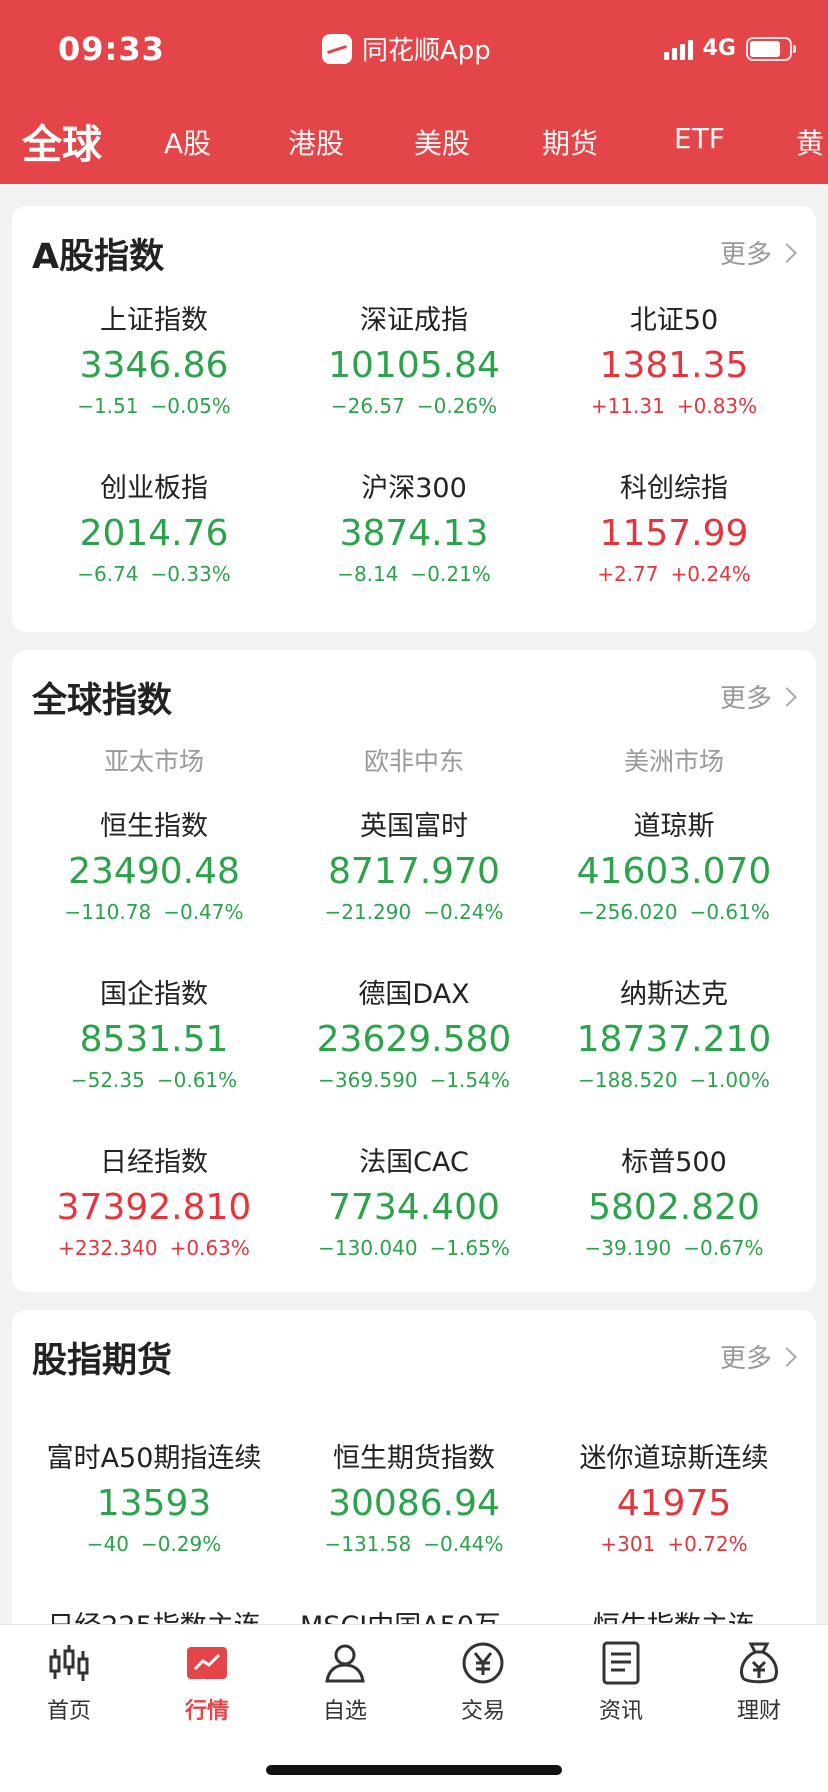  Describe the element at coordinates (463, 912) in the screenshot. I see `change-percent: −0.24%` at that location.